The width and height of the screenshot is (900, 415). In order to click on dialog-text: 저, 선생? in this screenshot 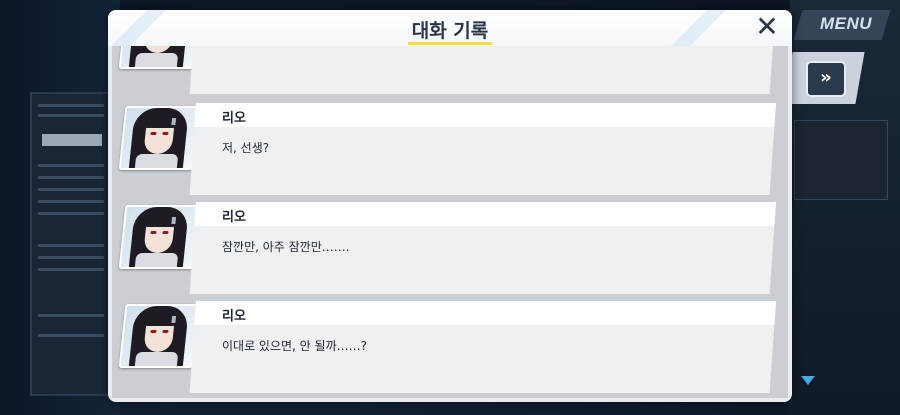, I will do `click(246, 148)`.